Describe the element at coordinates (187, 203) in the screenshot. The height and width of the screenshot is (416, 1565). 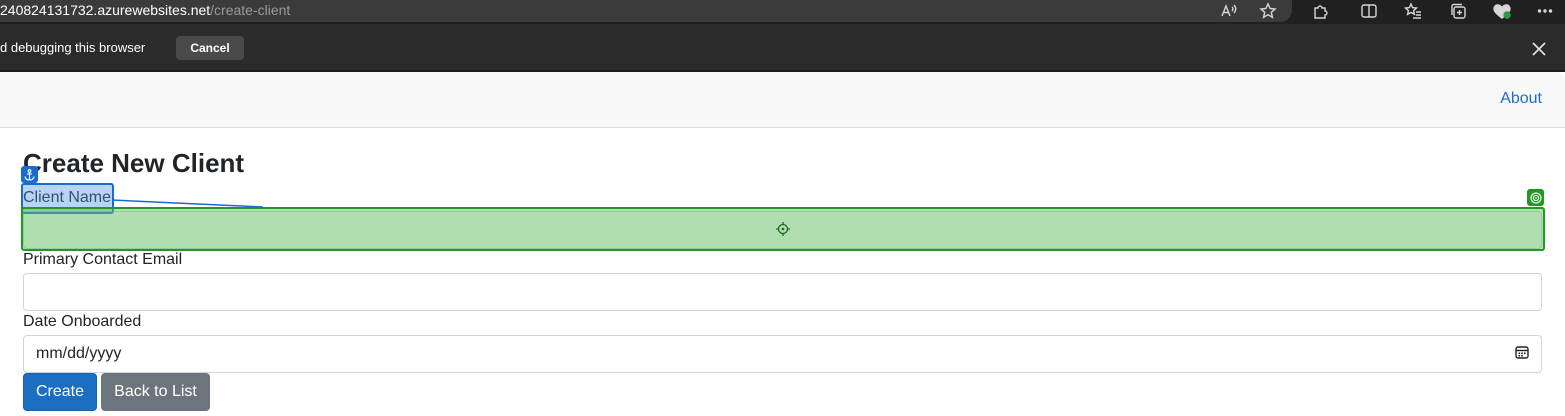
I see `annotation-connector` at that location.